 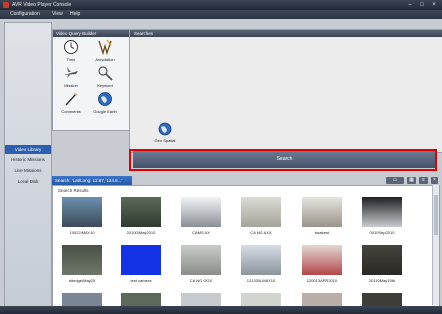 I want to click on status-bar, so click(x=221, y=310).